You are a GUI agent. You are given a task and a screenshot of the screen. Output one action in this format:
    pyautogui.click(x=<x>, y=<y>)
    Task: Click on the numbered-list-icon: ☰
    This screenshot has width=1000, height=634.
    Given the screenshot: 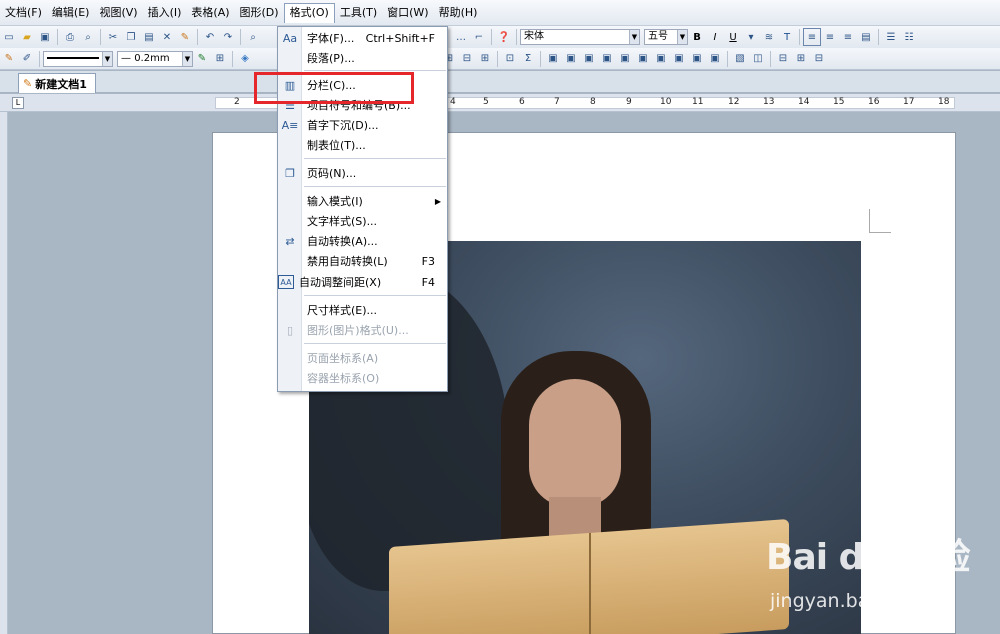 What is the action you would take?
    pyautogui.click(x=891, y=37)
    